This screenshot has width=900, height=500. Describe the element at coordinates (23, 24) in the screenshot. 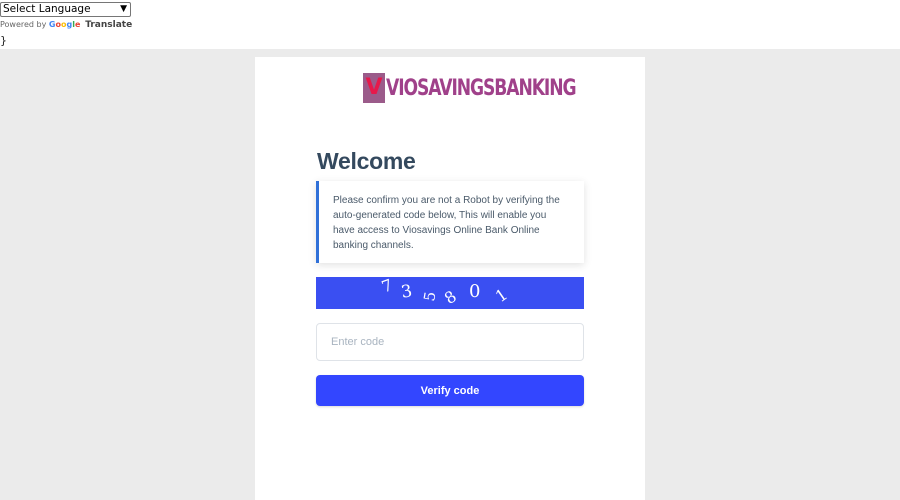

I see `powered-by-label: Powered by` at that location.